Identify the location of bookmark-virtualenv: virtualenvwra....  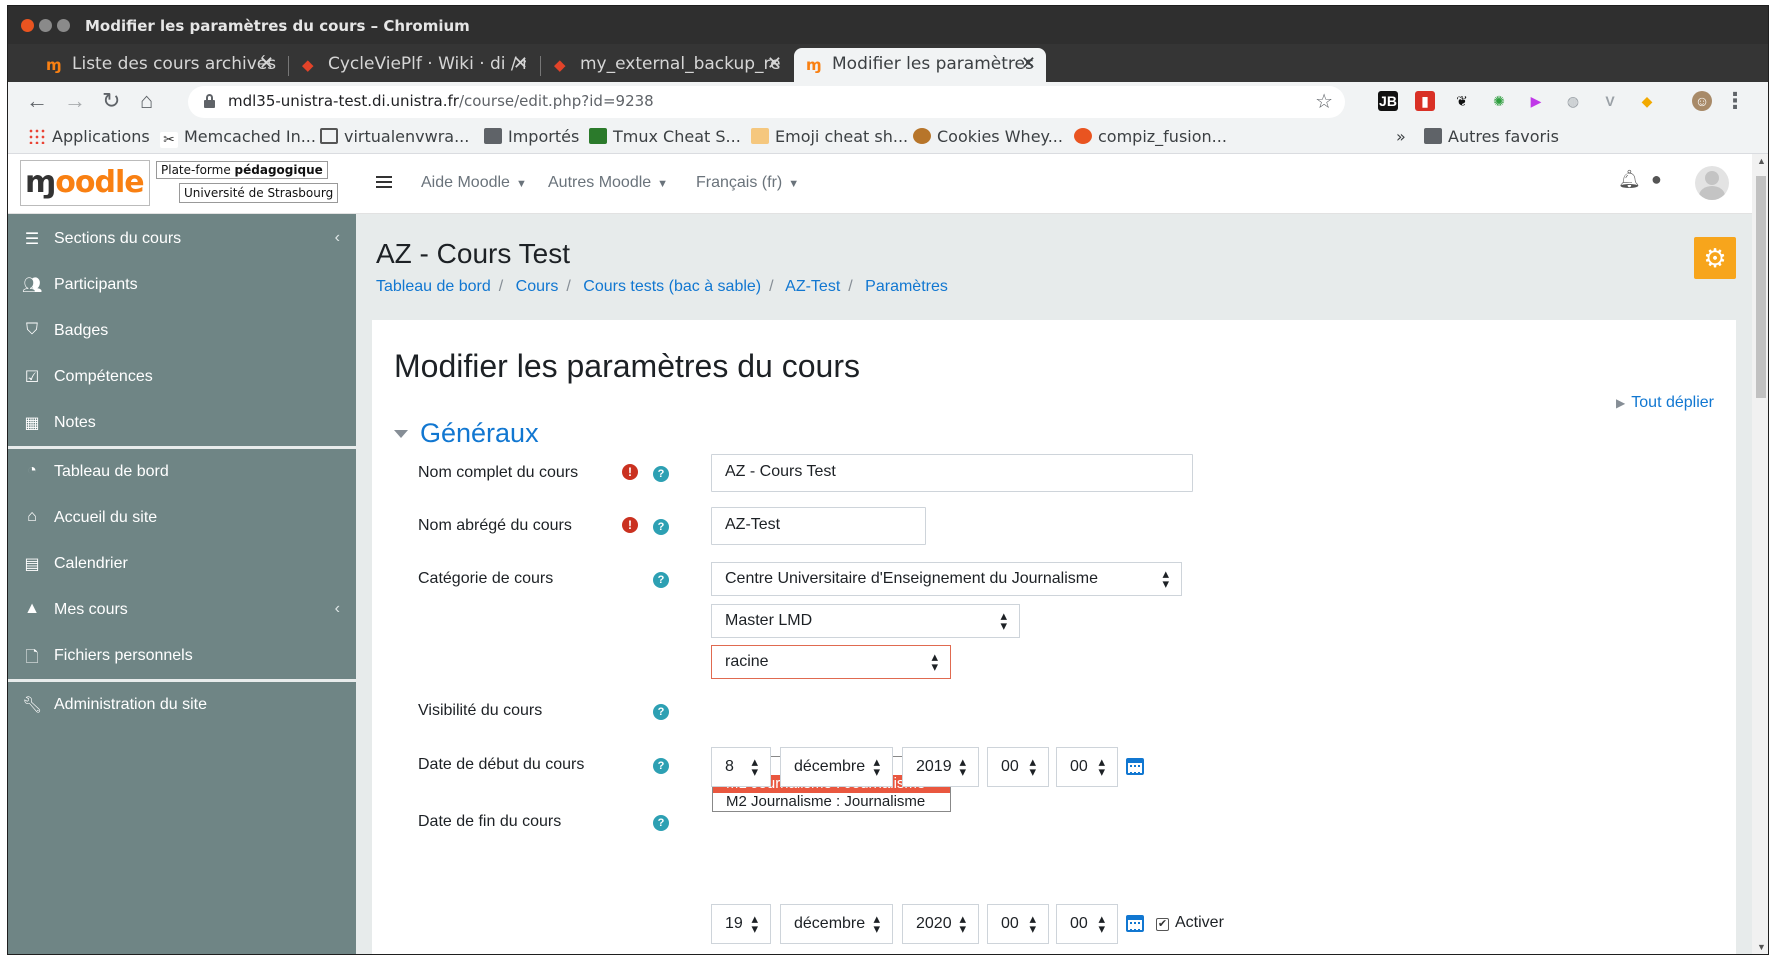
(394, 136).